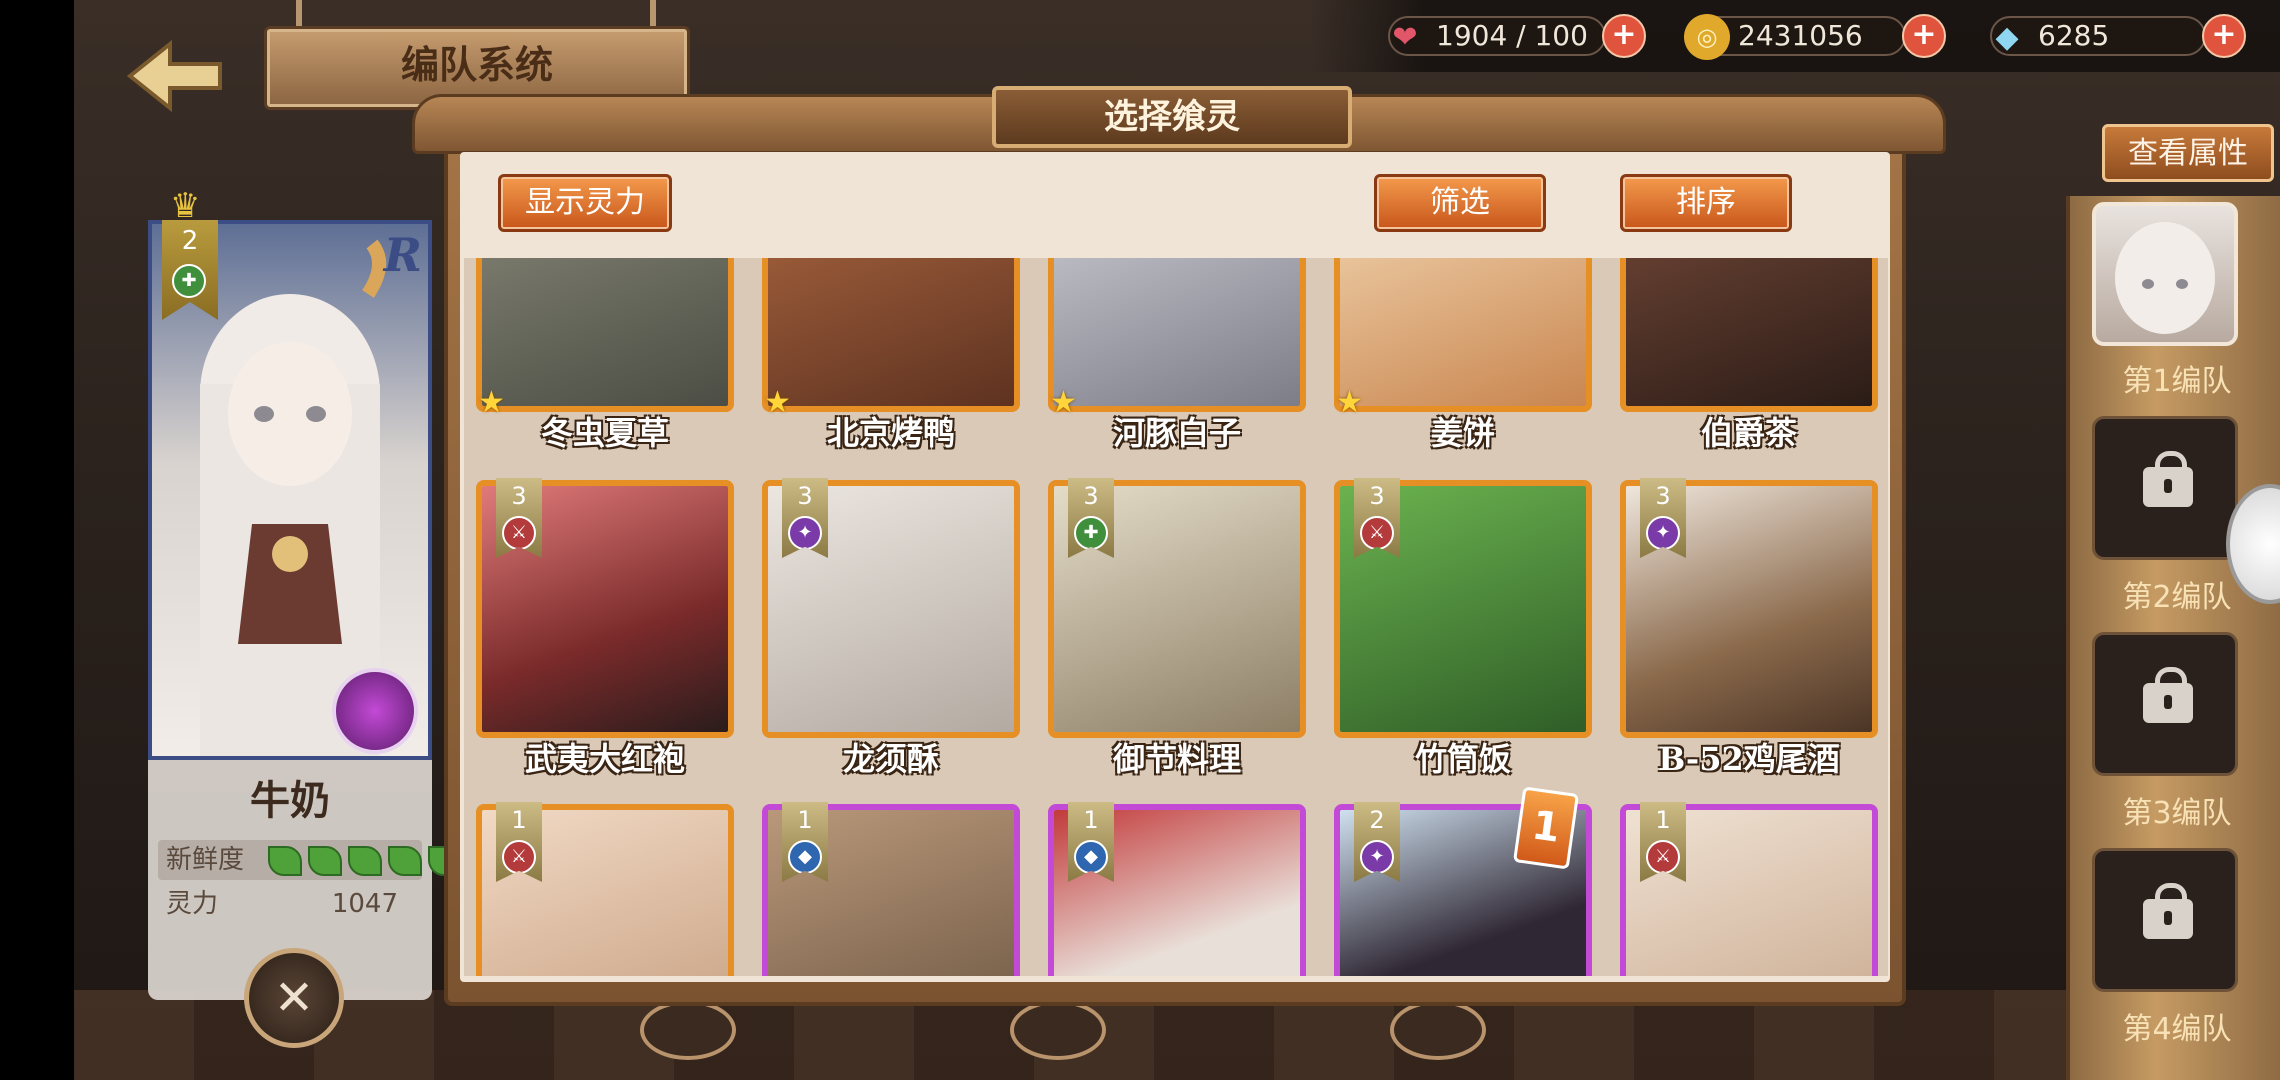 Image resolution: width=2280 pixels, height=1080 pixels. What do you see at coordinates (1749, 759) in the screenshot?
I see `character-name: B-52鸡尾酒` at bounding box center [1749, 759].